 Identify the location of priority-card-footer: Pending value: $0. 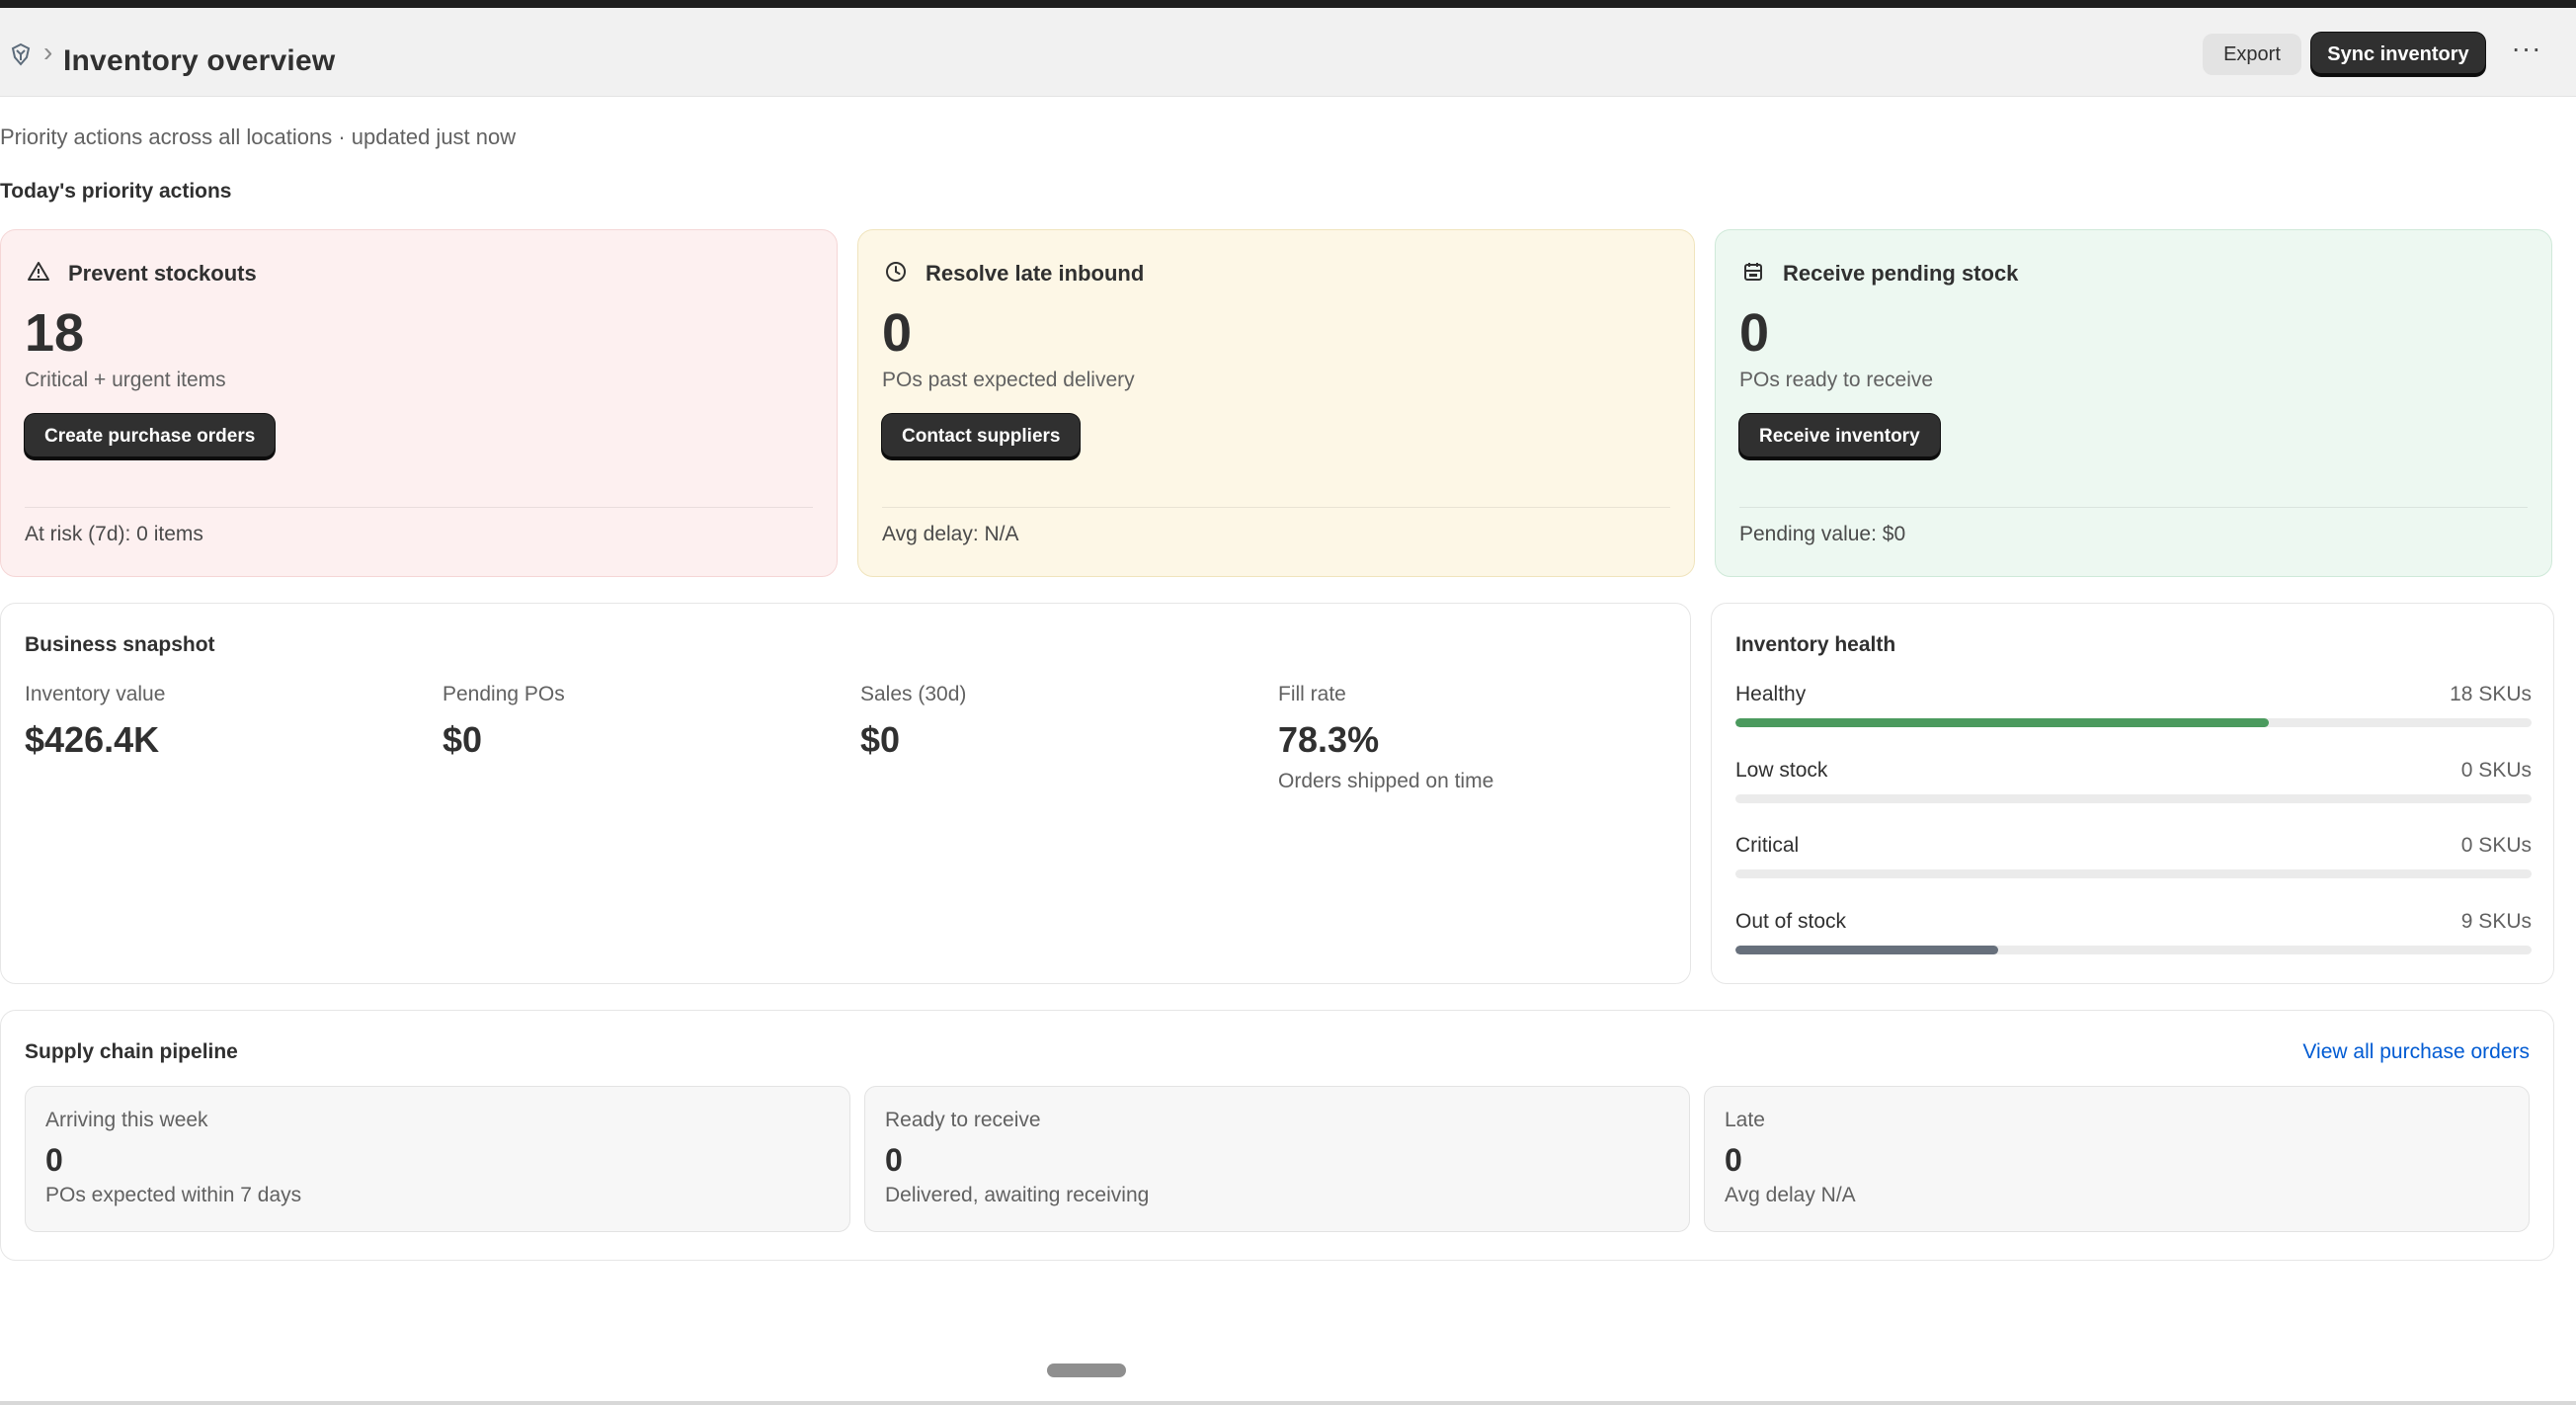
(1822, 534).